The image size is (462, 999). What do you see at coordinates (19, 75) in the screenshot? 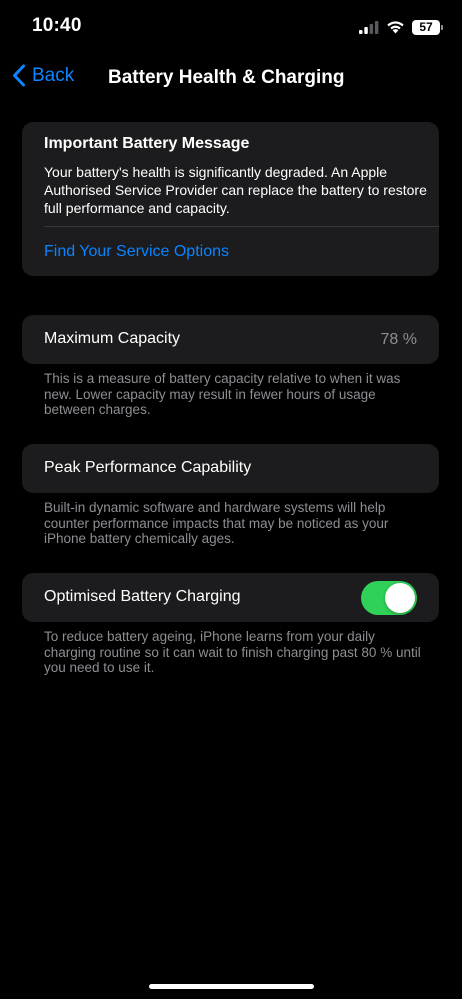
I see `chevron-left-icon` at bounding box center [19, 75].